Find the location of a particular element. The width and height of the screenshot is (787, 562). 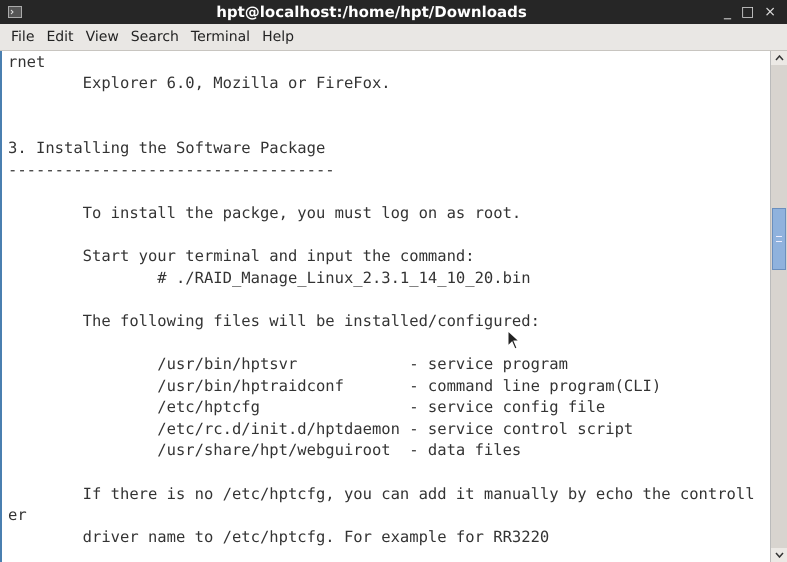

terminal-line: If there is no /etc/hptcfg, you can add it manually by echo the controll is located at coordinates (418, 493).